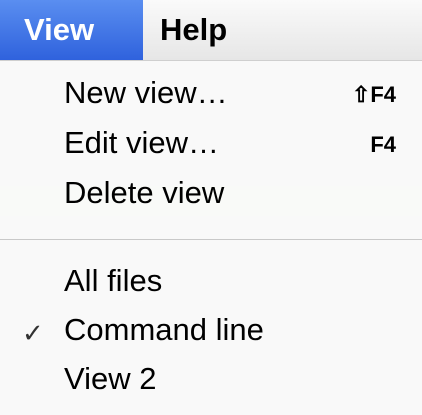 This screenshot has width=422, height=415. What do you see at coordinates (383, 144) in the screenshot?
I see `menu-item-edit-view-shortcut: F4` at bounding box center [383, 144].